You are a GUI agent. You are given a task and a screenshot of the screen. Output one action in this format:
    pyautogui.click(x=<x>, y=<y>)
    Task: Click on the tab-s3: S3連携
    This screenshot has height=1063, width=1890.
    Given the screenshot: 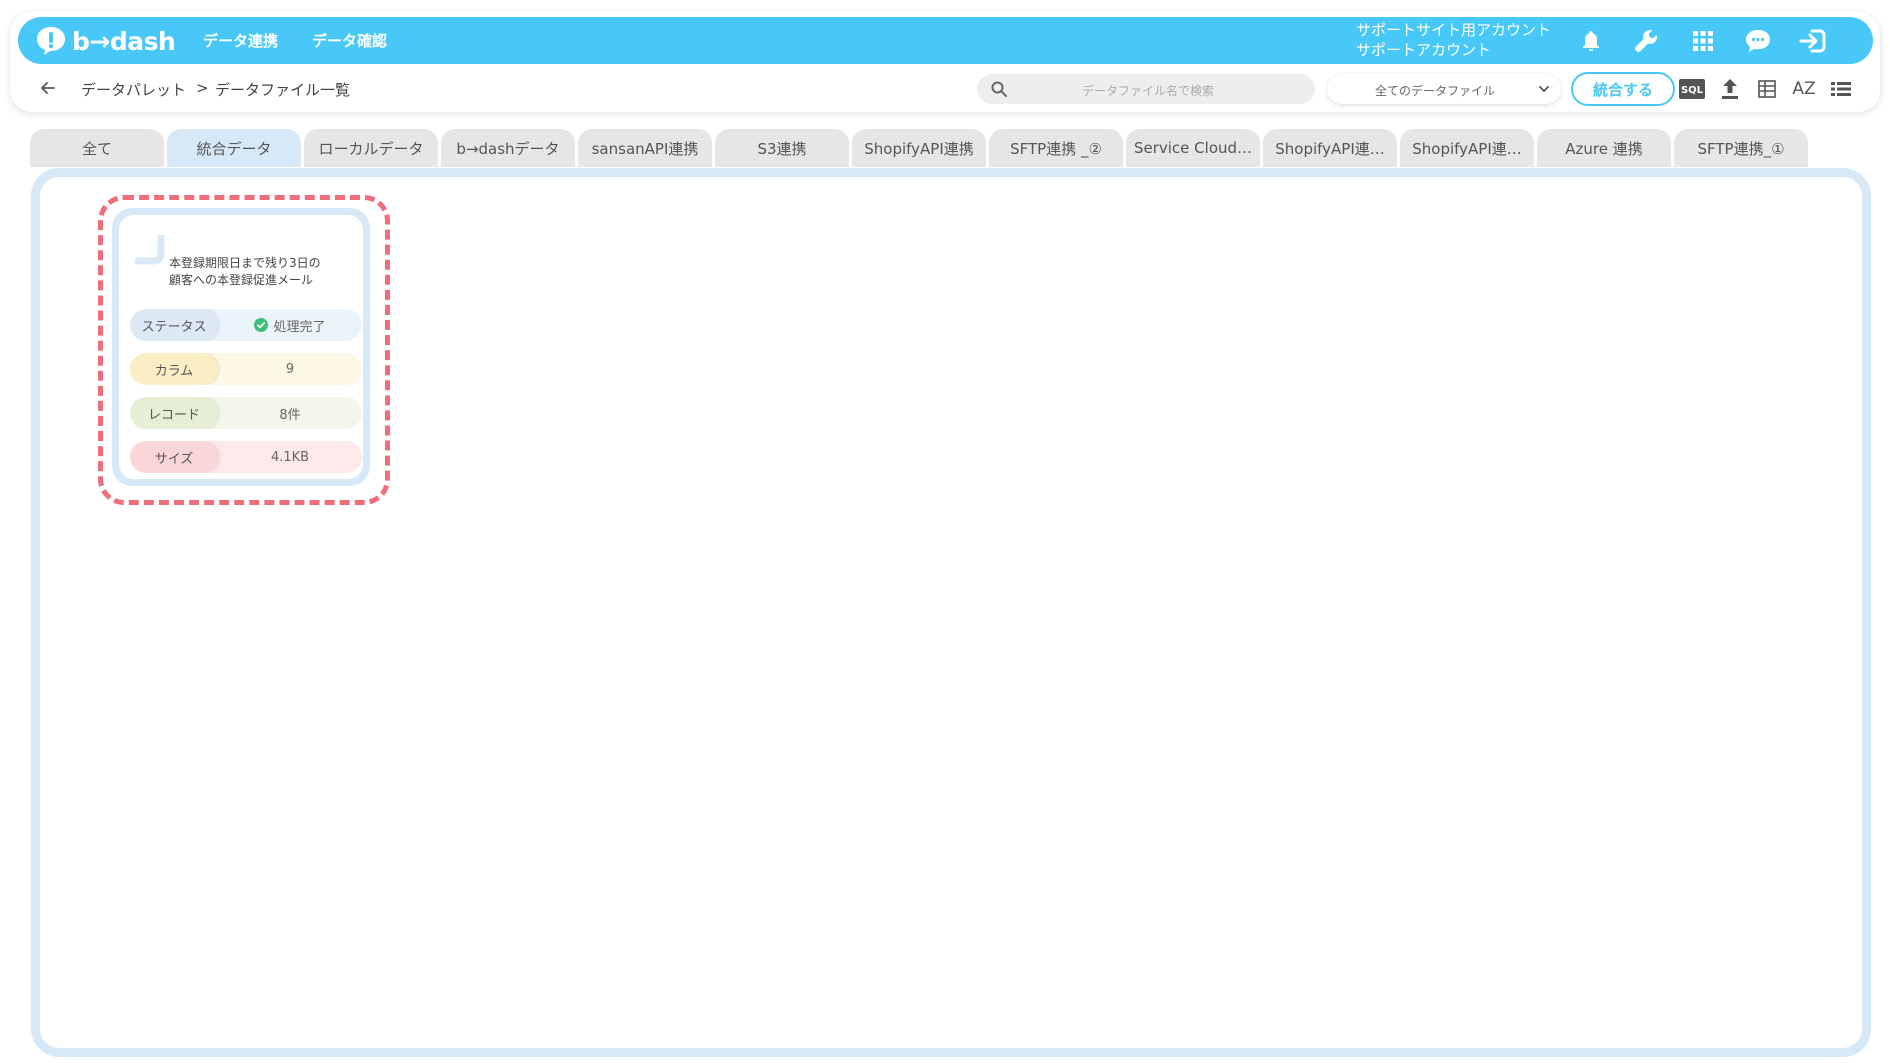 What is the action you would take?
    pyautogui.click(x=782, y=148)
    